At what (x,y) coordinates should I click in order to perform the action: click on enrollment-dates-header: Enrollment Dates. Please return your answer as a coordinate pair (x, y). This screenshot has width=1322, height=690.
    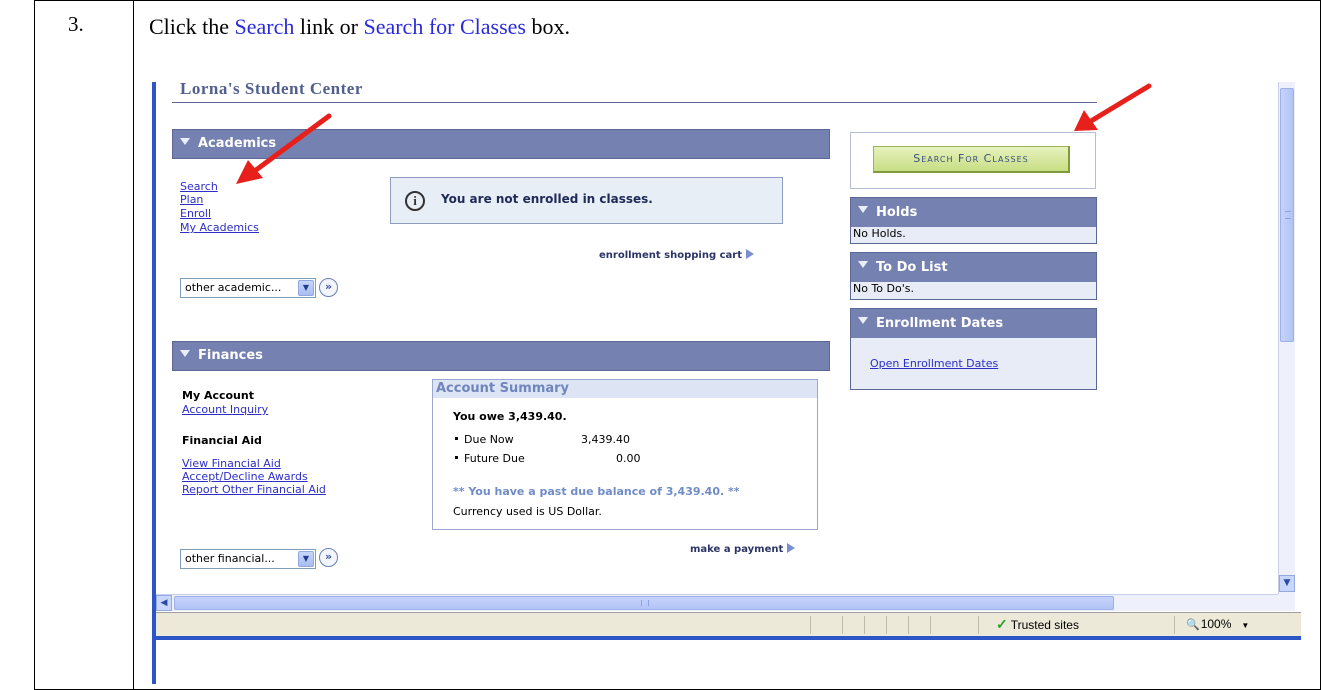
    Looking at the image, I should click on (973, 323).